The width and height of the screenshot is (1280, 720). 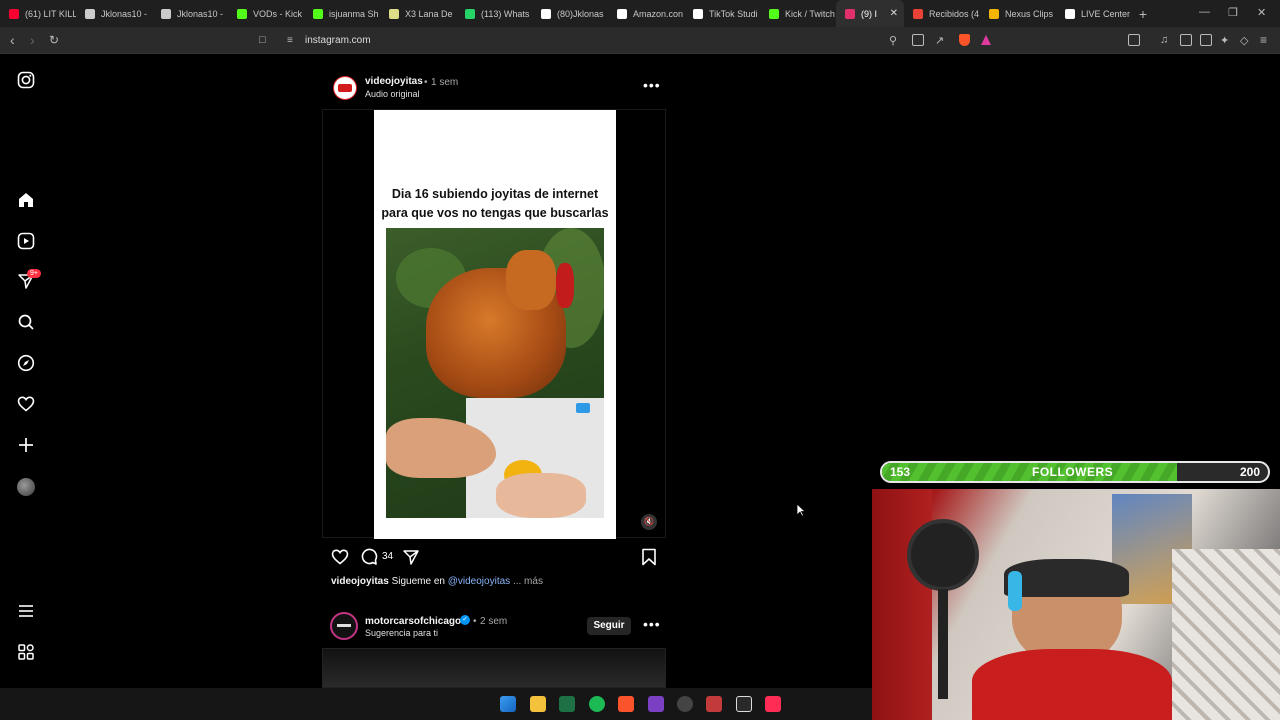 I want to click on excel-icon, so click(x=567, y=704).